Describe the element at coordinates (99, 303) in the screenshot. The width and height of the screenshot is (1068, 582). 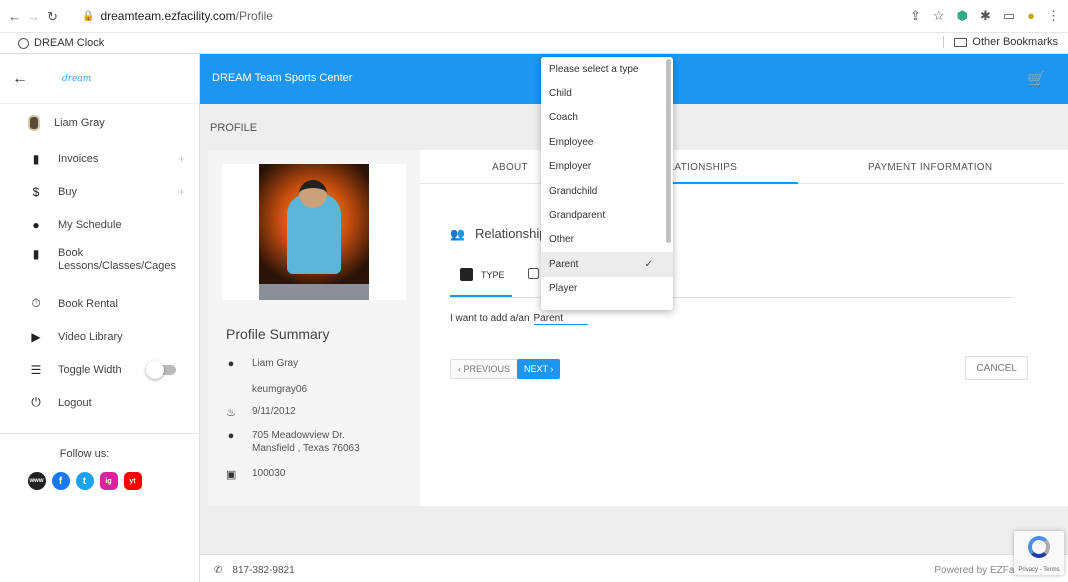
I see `sidebar-item-book-rental: ⏱ Book Rental` at that location.